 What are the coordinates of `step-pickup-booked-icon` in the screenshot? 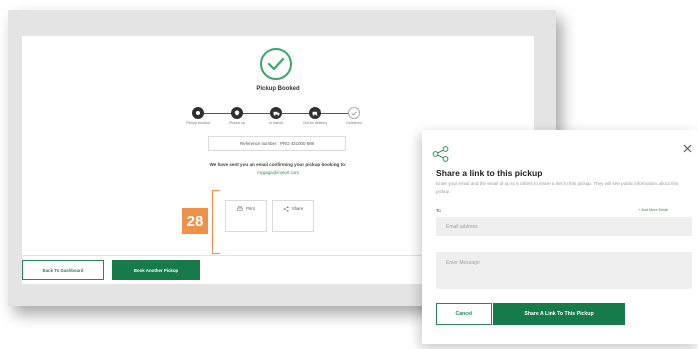 It's located at (198, 113).